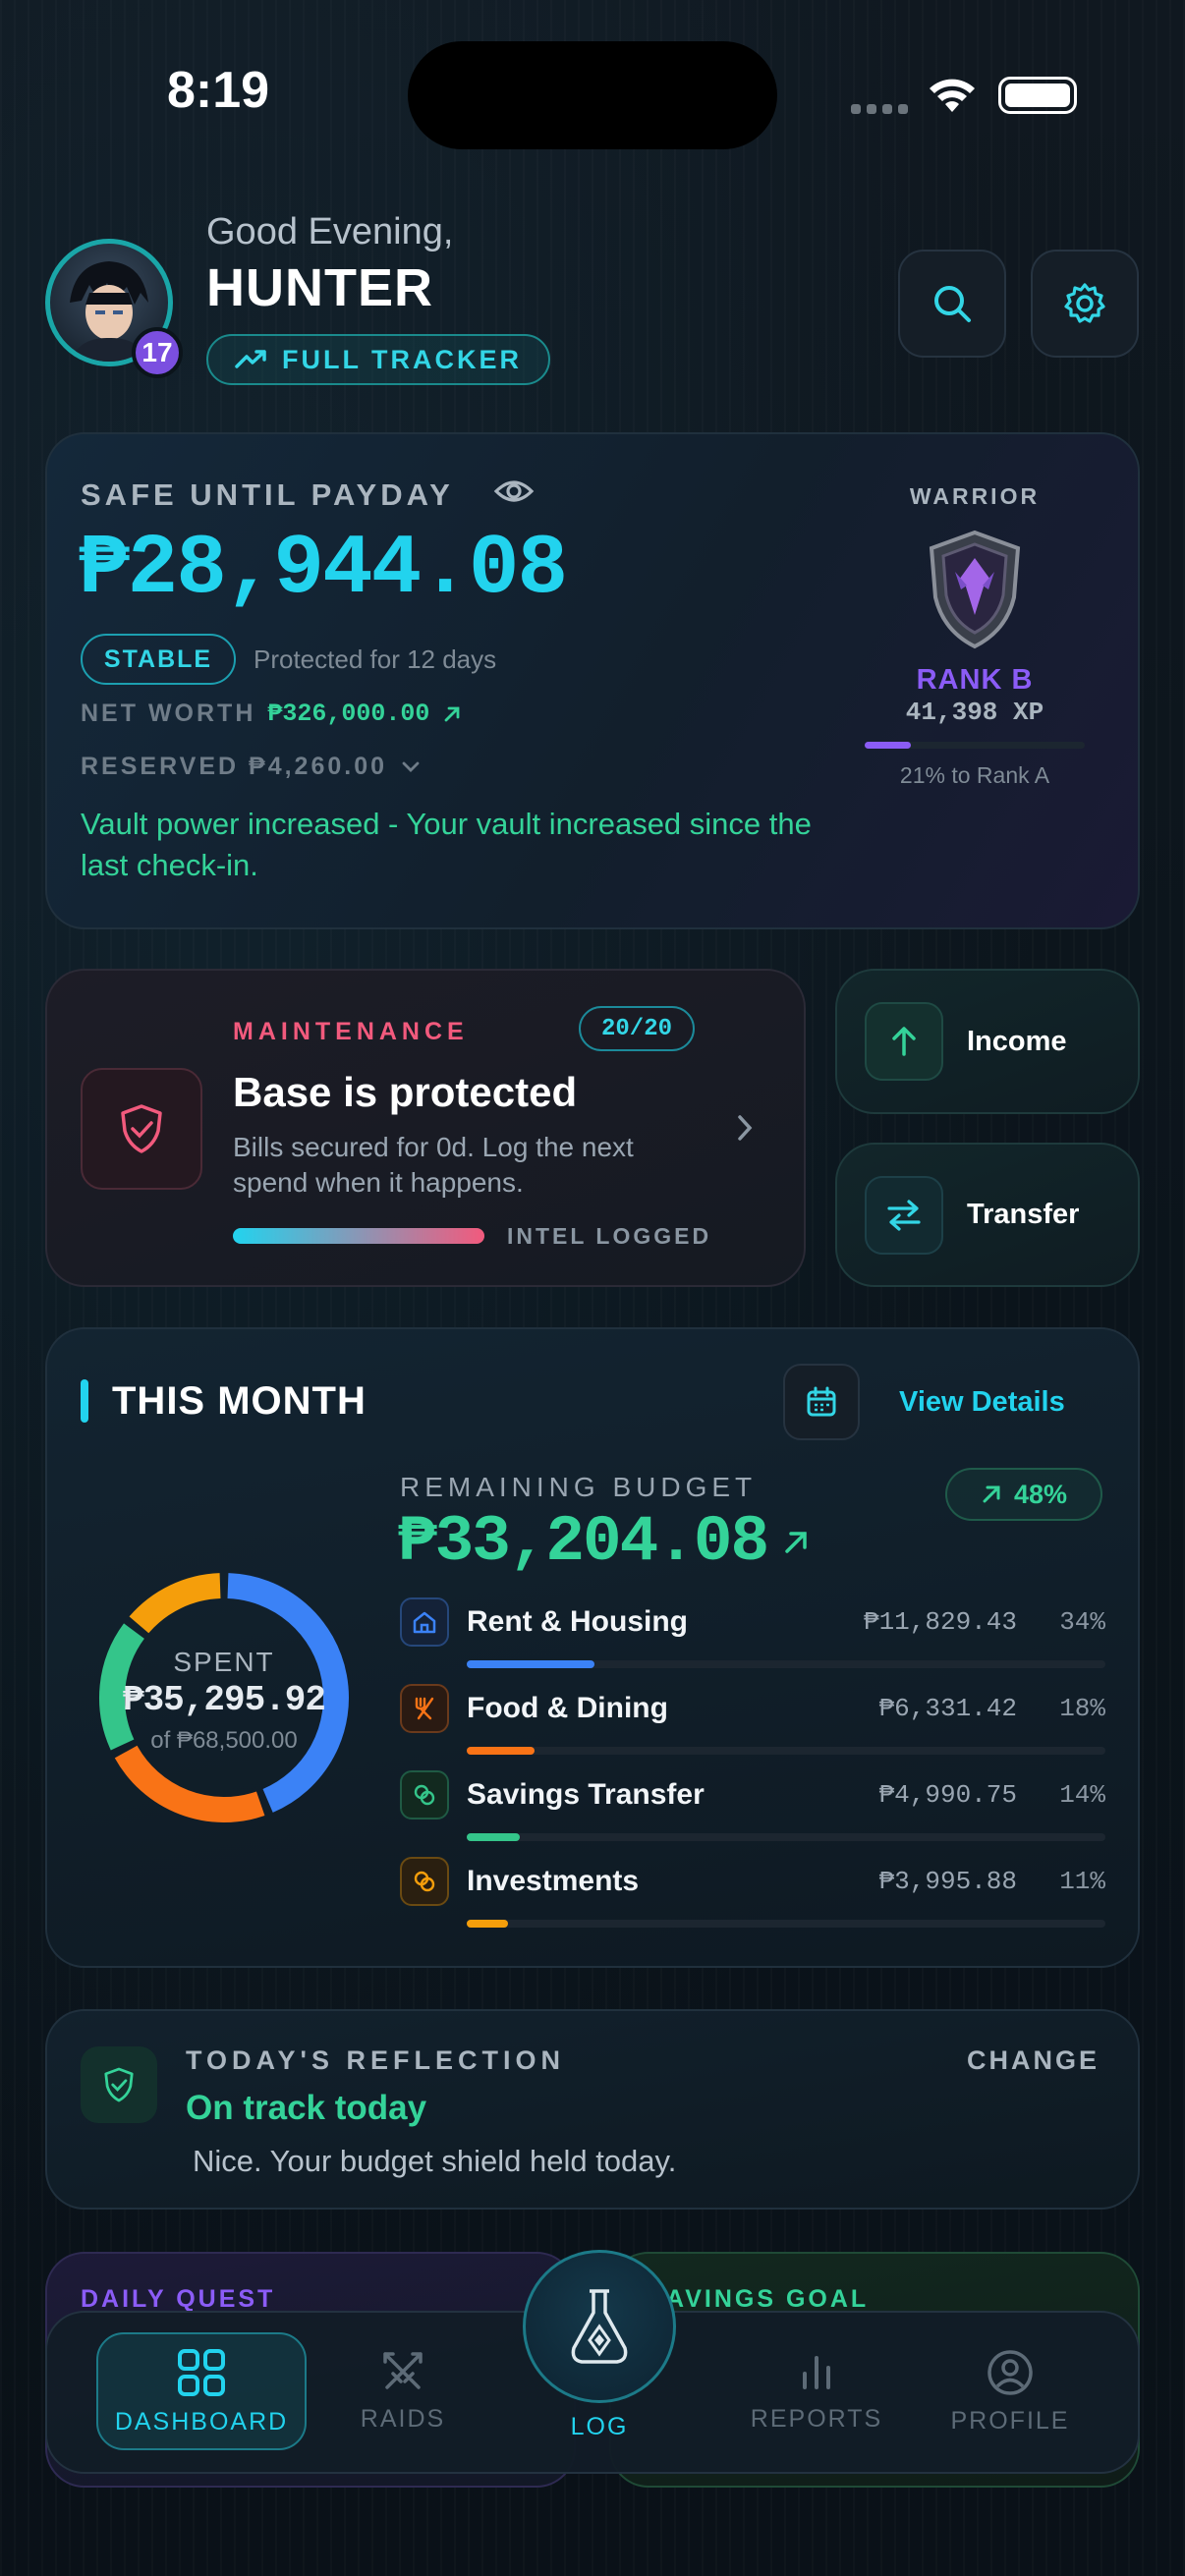 The height and width of the screenshot is (2576, 1185). I want to click on daily-quest-label: DAILY QUEST, so click(179, 2299).